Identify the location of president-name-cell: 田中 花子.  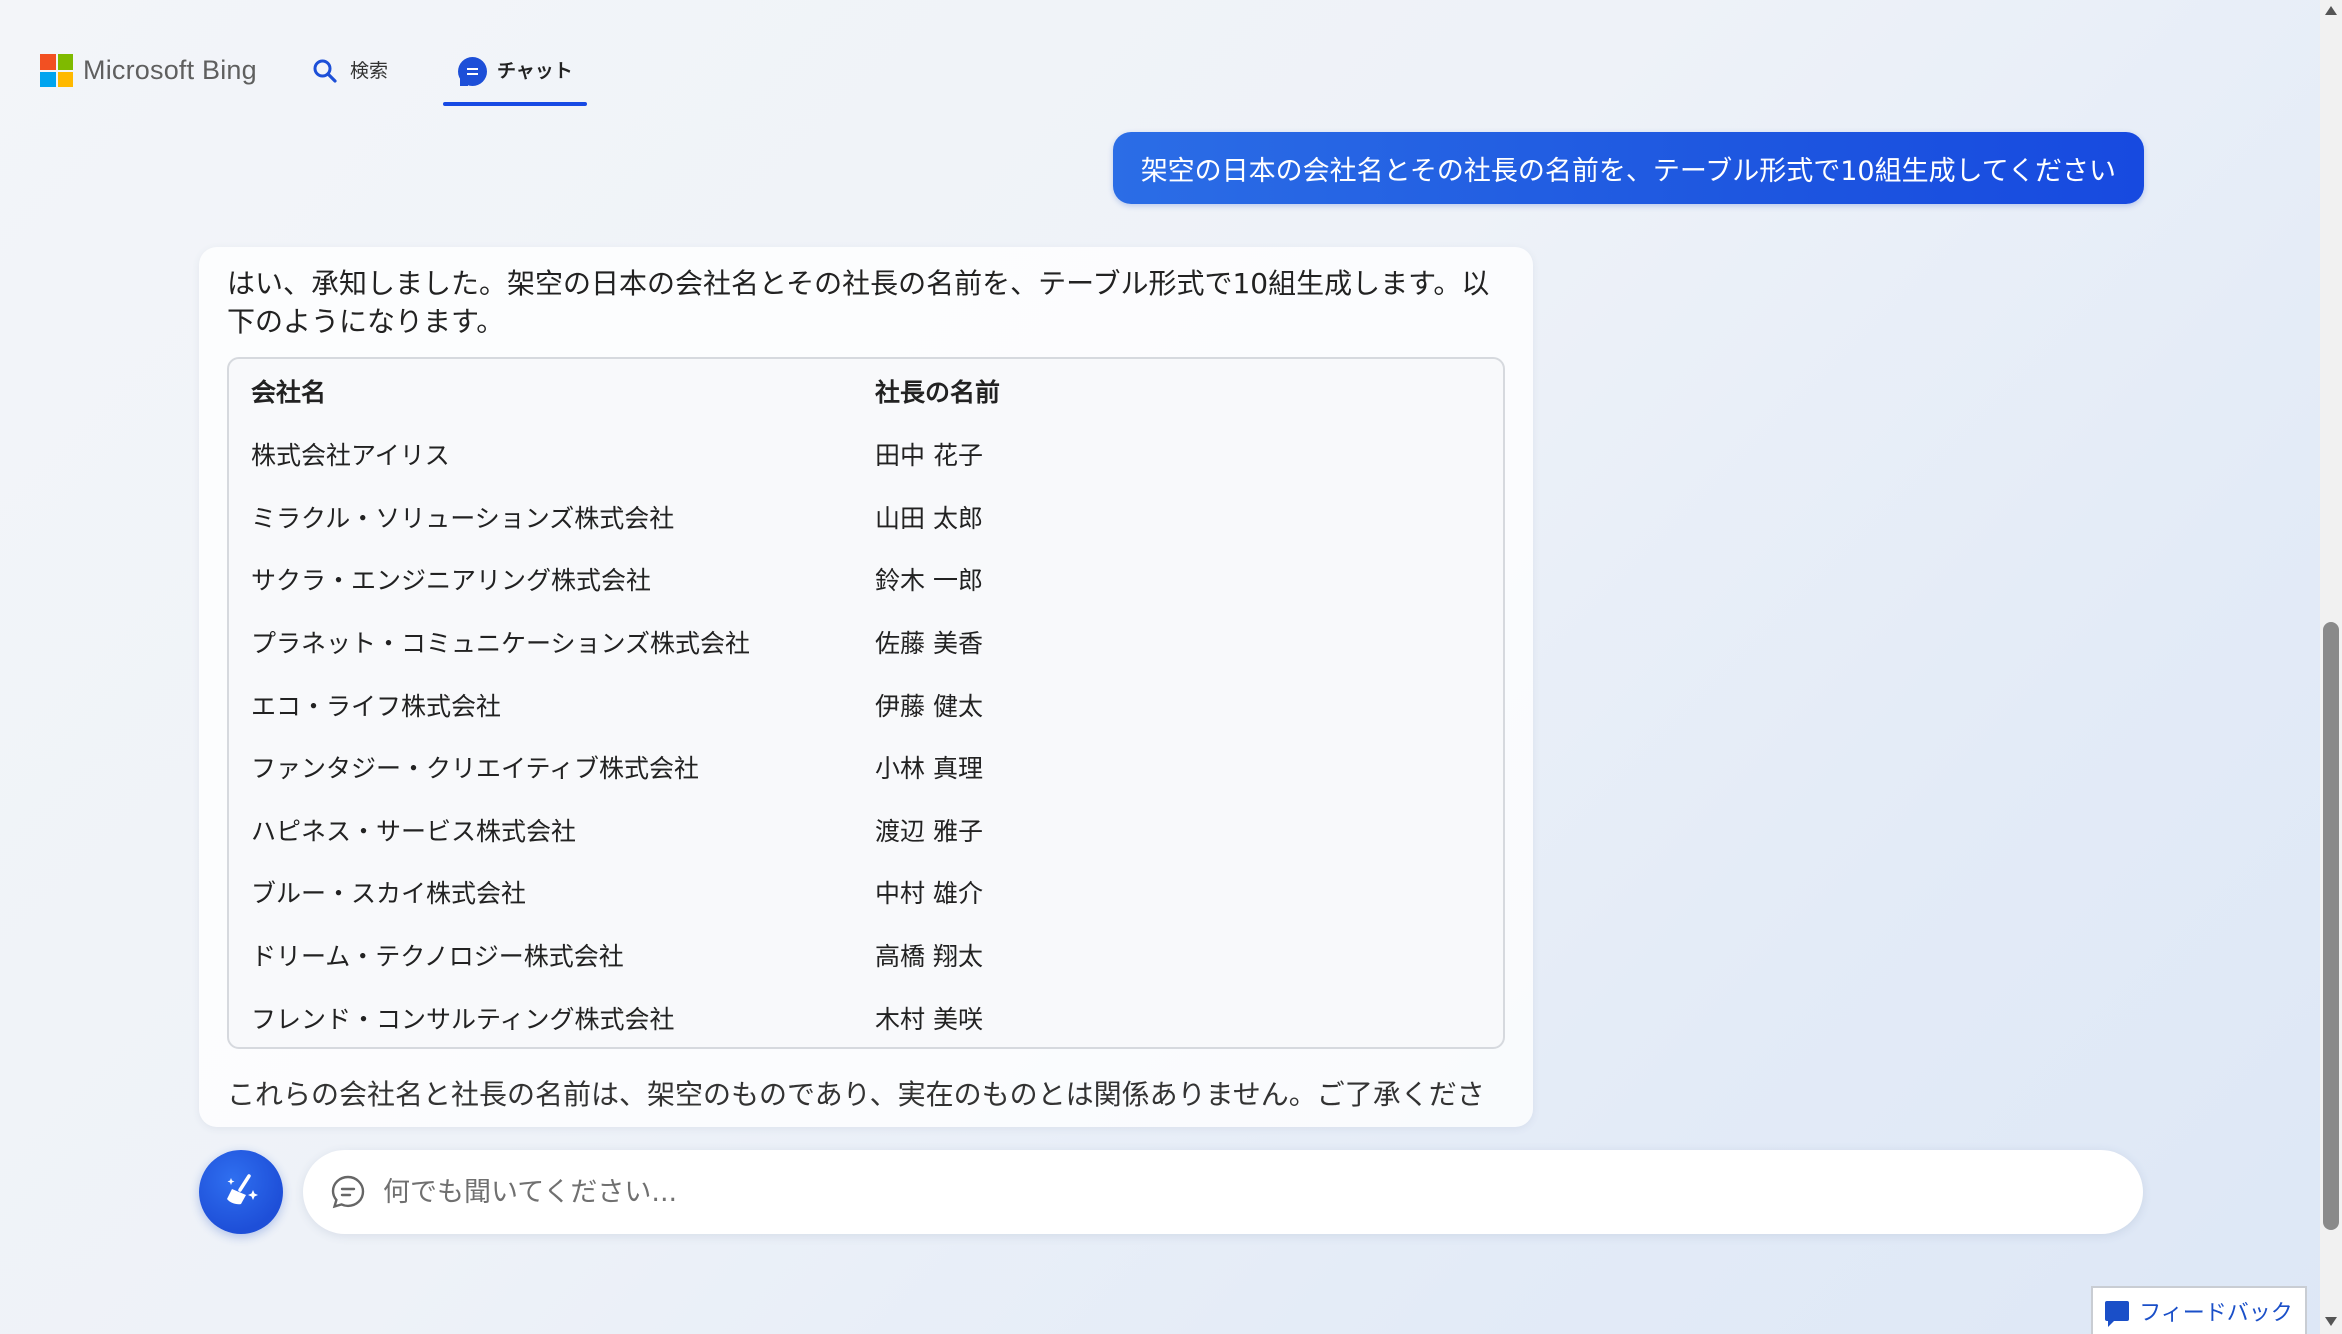
(929, 456).